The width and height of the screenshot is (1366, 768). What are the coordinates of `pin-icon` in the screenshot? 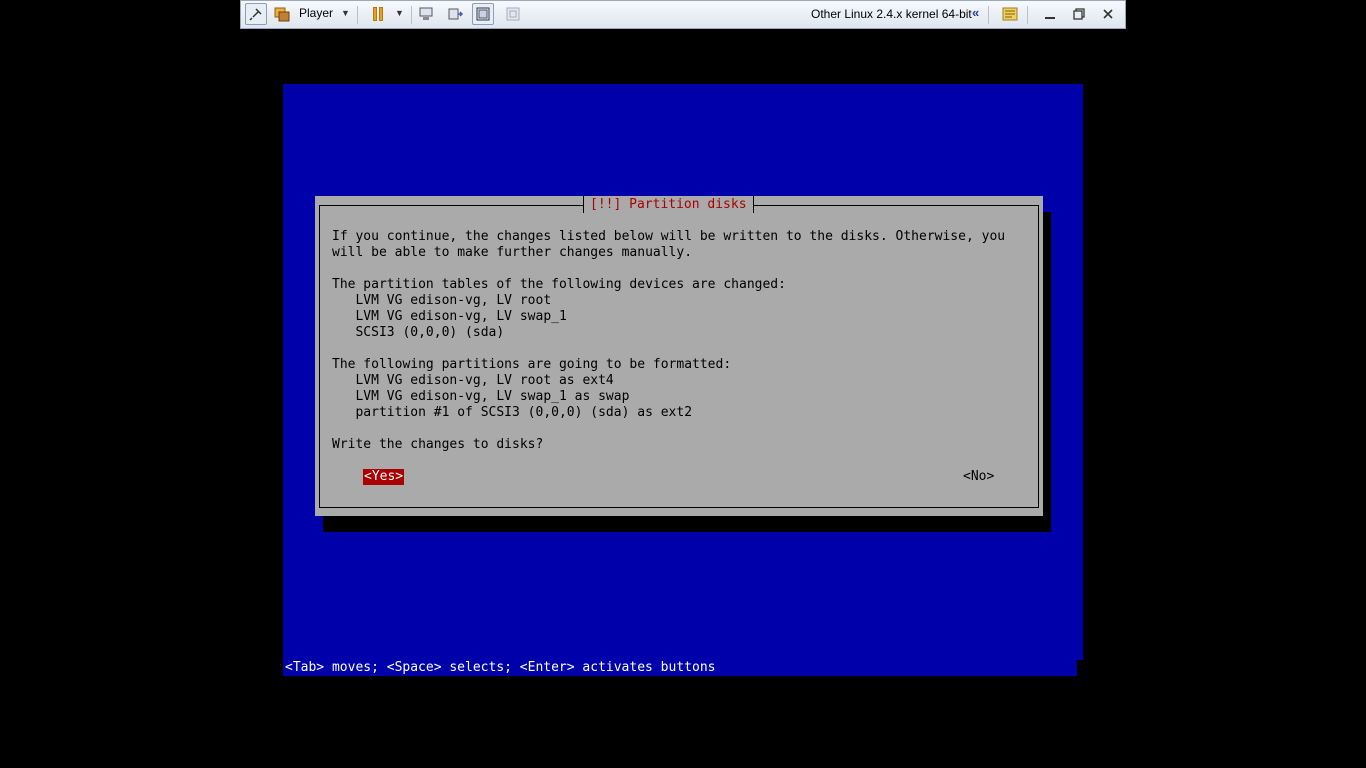 It's located at (256, 14).